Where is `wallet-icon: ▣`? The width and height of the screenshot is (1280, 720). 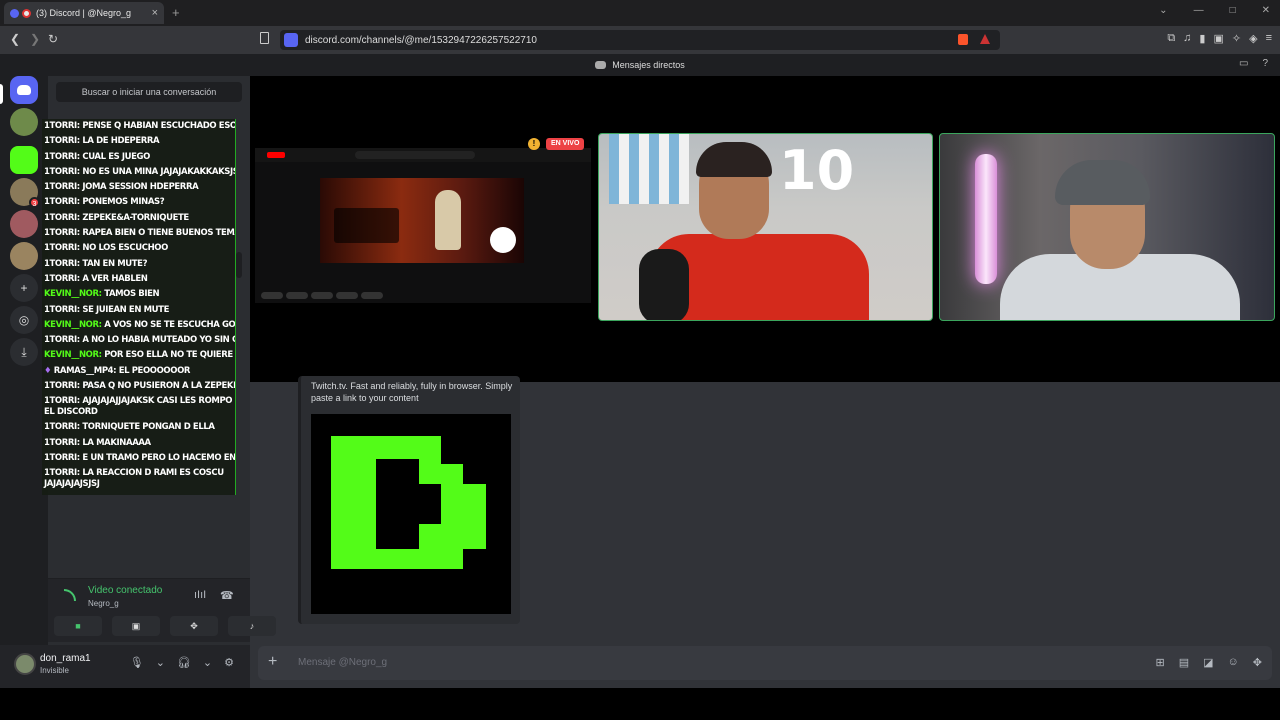 wallet-icon: ▣ is located at coordinates (1218, 38).